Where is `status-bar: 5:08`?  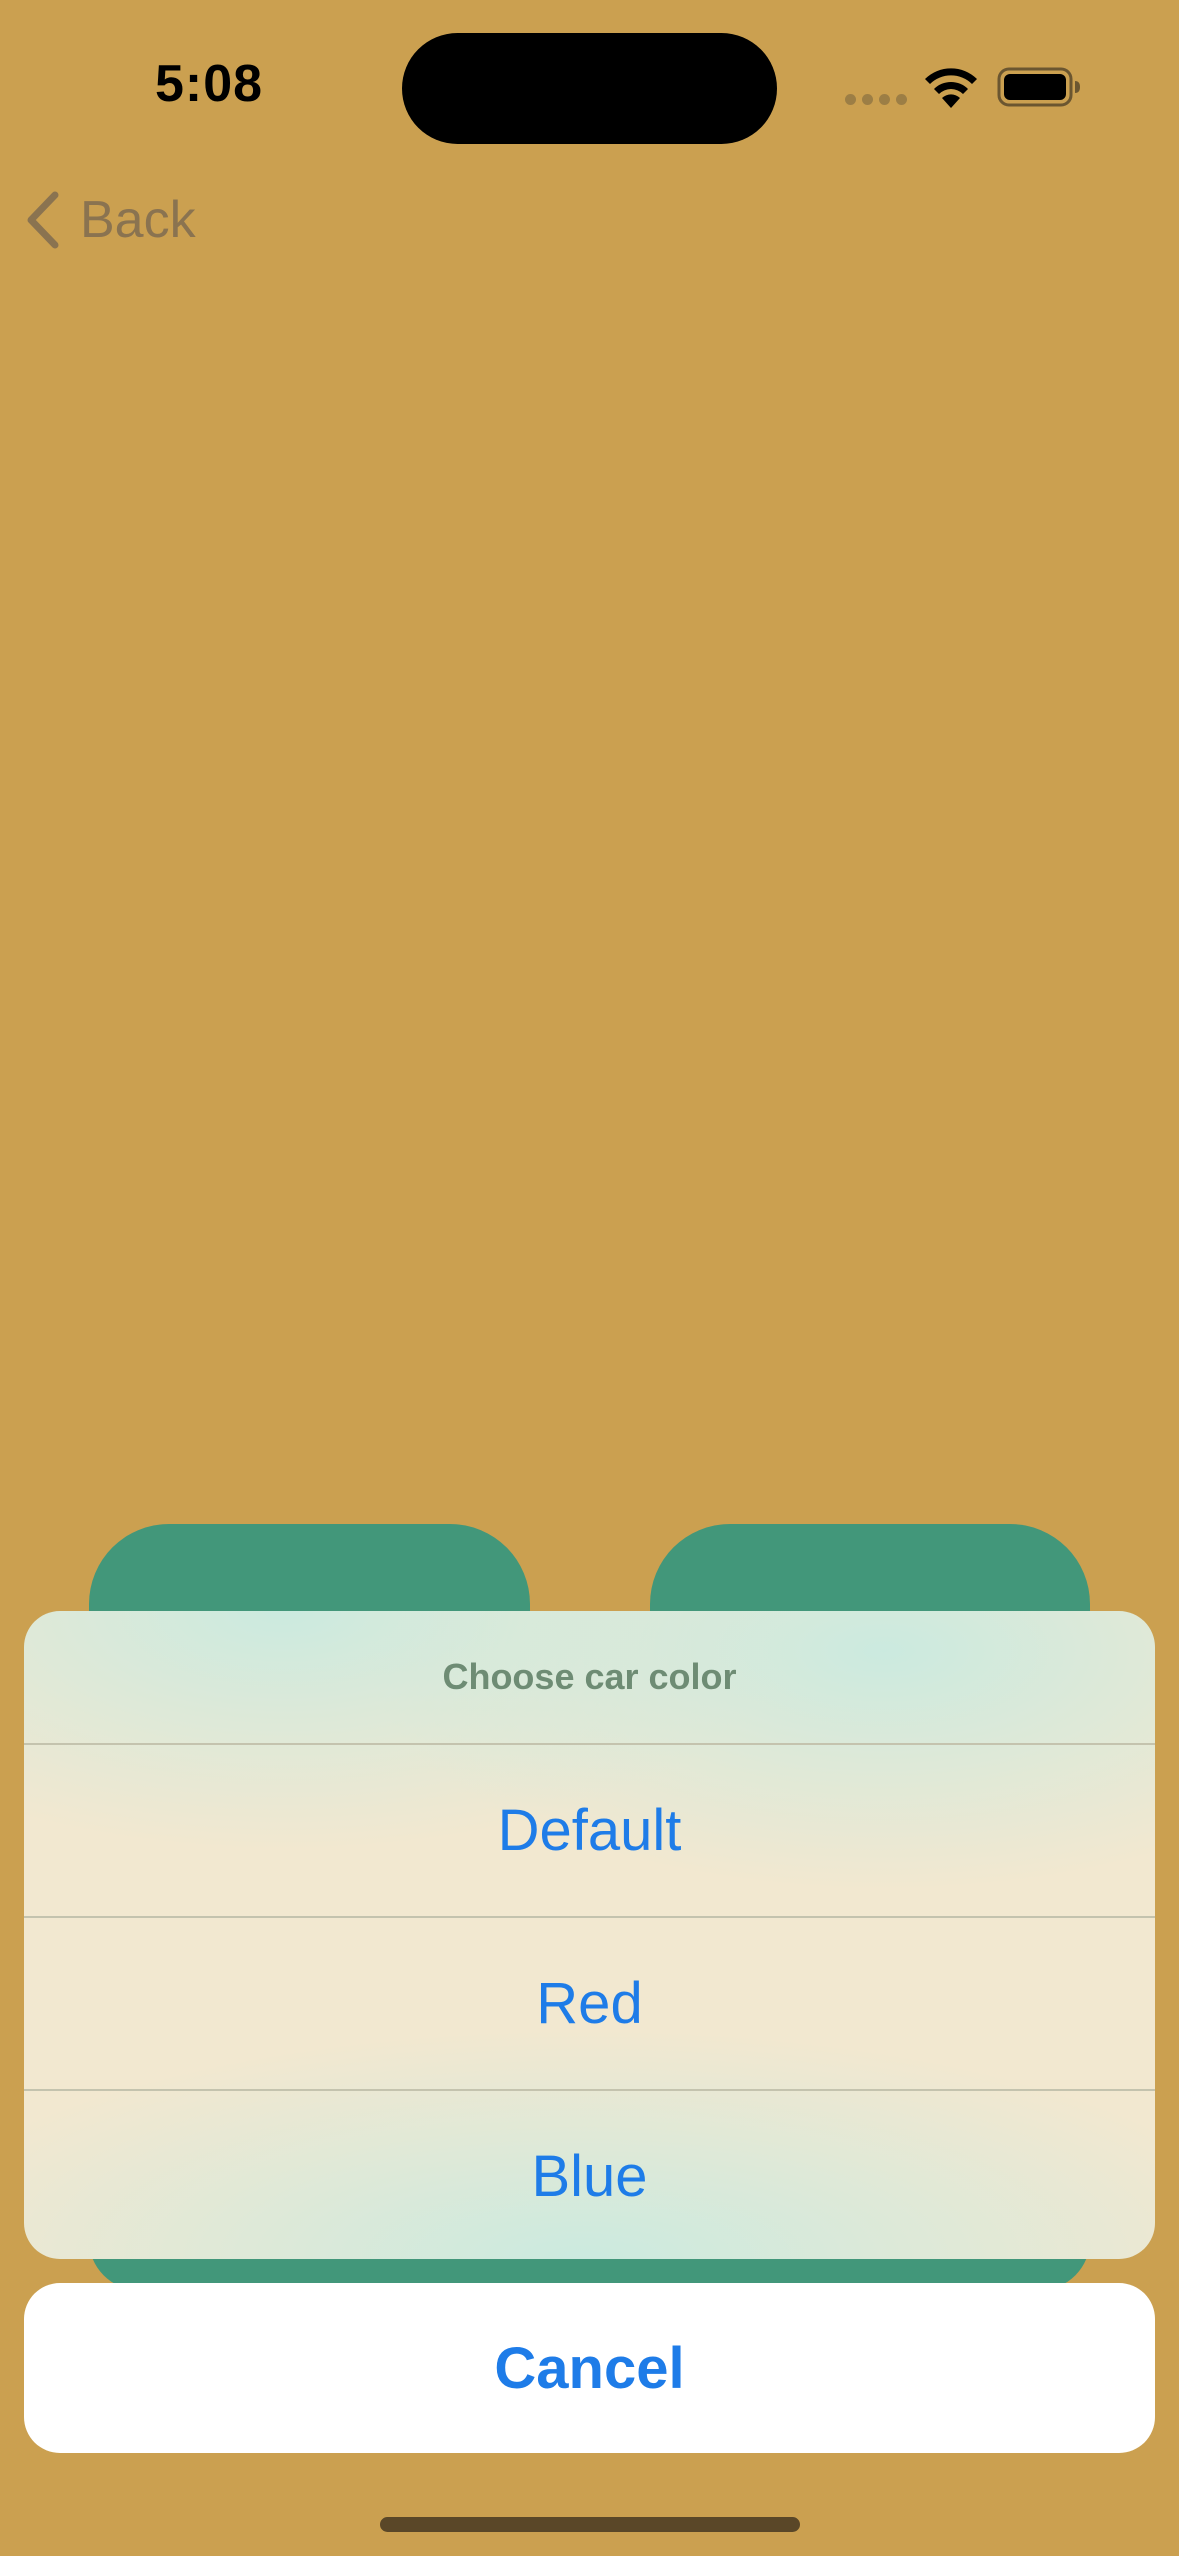 status-bar: 5:08 is located at coordinates (589, 85).